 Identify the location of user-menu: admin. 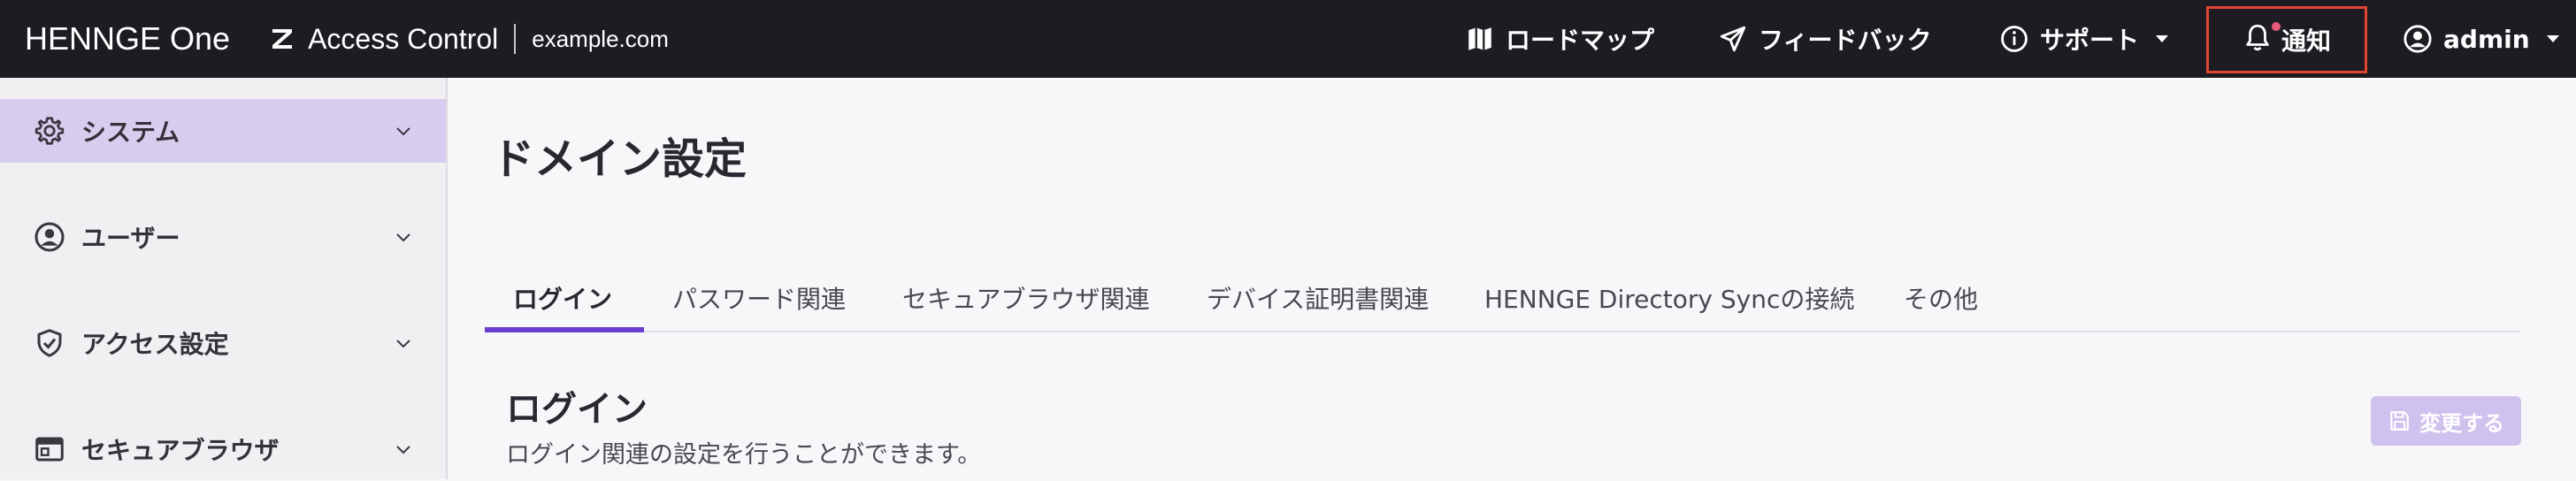
(2482, 39).